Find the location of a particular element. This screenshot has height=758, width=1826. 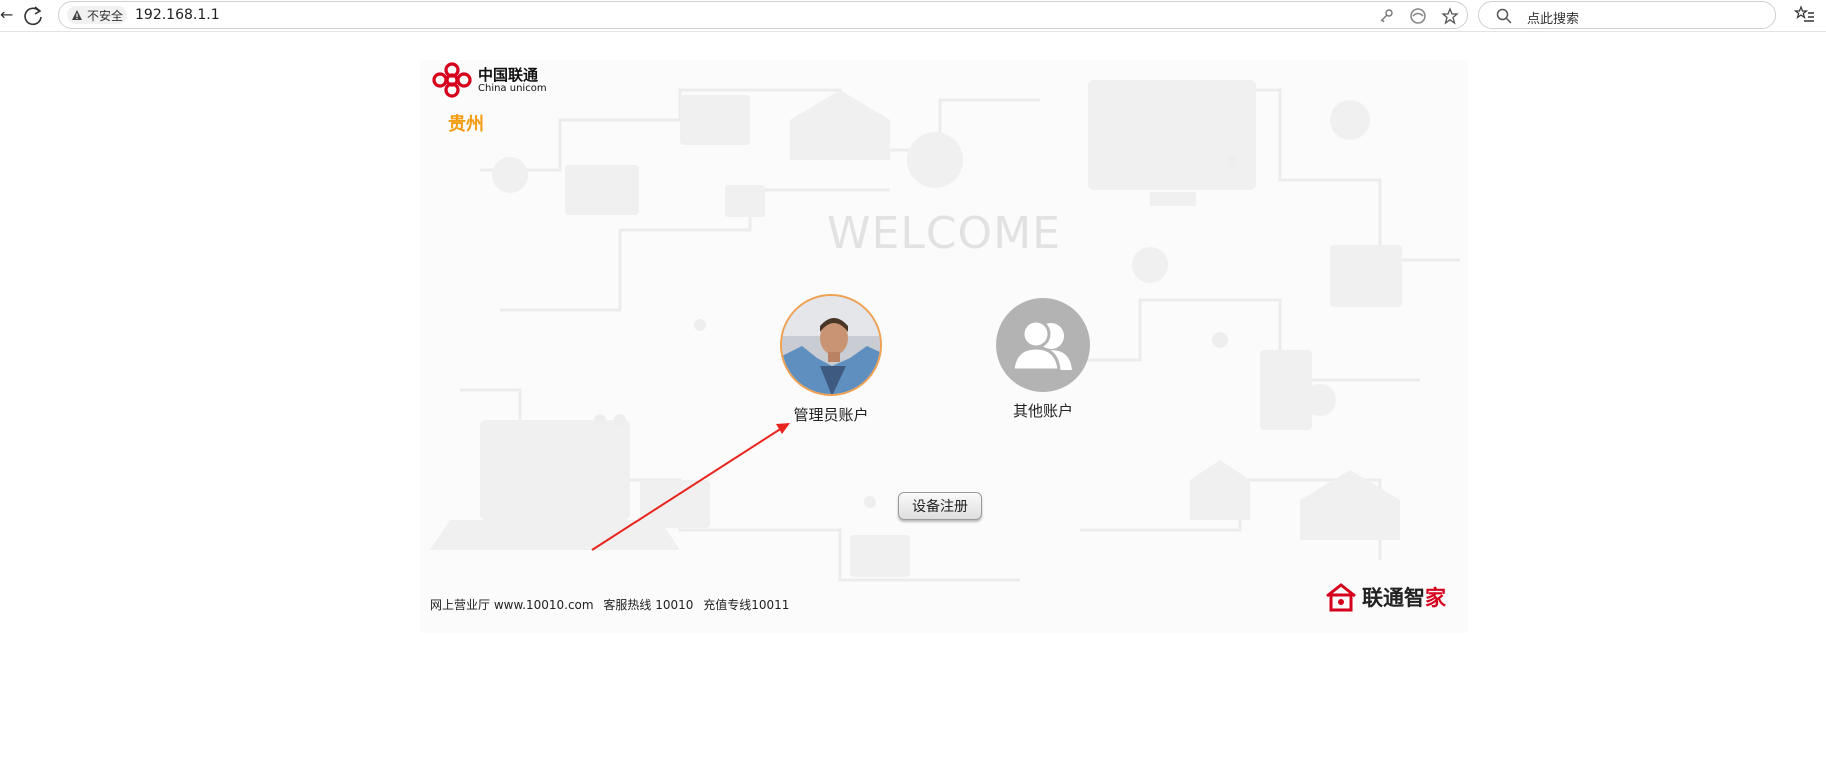

search-bar: 点此搜索 is located at coordinates (1627, 15).